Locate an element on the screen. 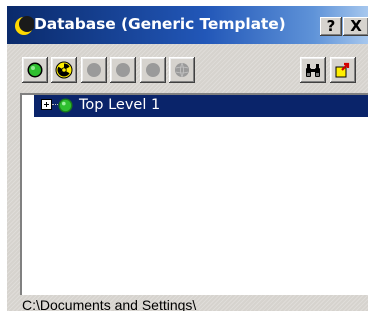 The image size is (368, 311). toolbar-radiation-button is located at coordinates (64, 70).